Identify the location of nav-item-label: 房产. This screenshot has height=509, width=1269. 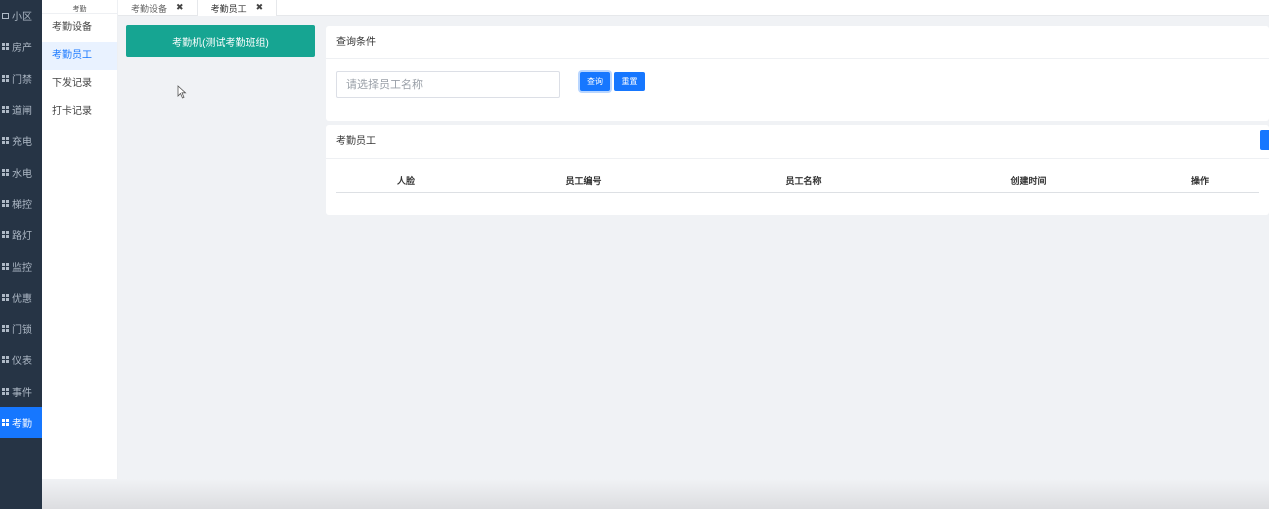
(22, 49).